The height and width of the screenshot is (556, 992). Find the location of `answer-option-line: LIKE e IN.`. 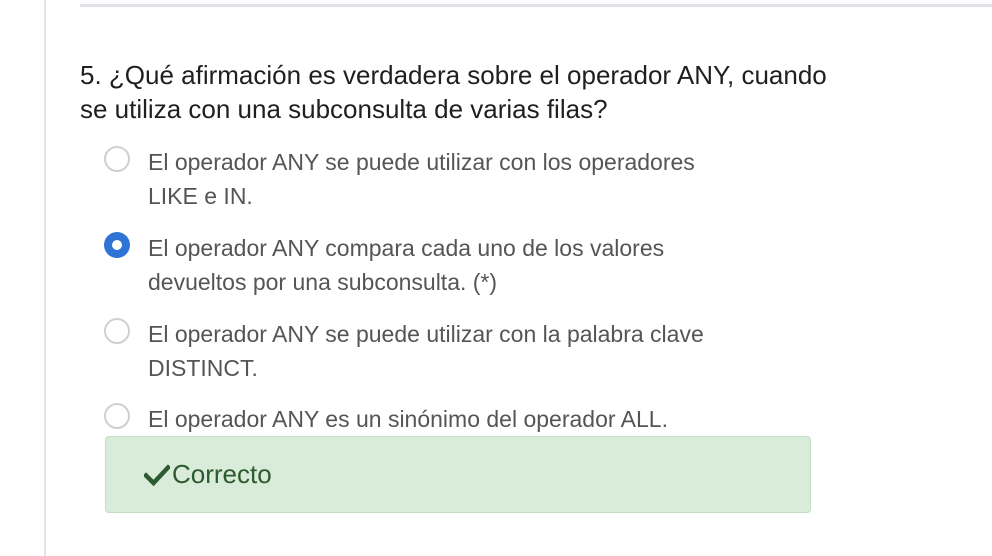

answer-option-line: LIKE e IN. is located at coordinates (200, 196).